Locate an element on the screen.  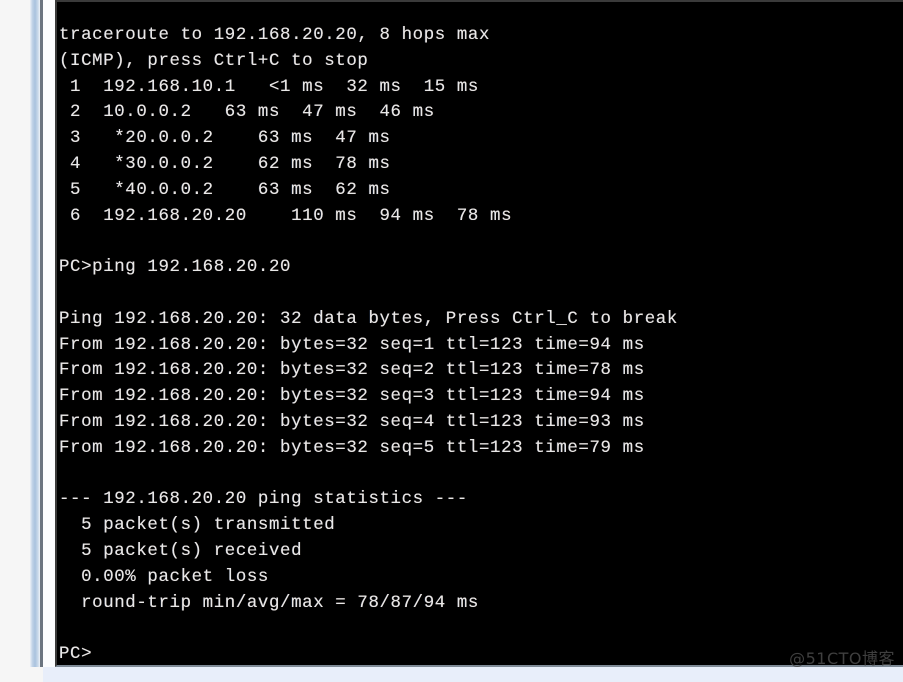
terminal-line: 5 *40.0.0.2 63 ms 62 ms is located at coordinates (225, 189).